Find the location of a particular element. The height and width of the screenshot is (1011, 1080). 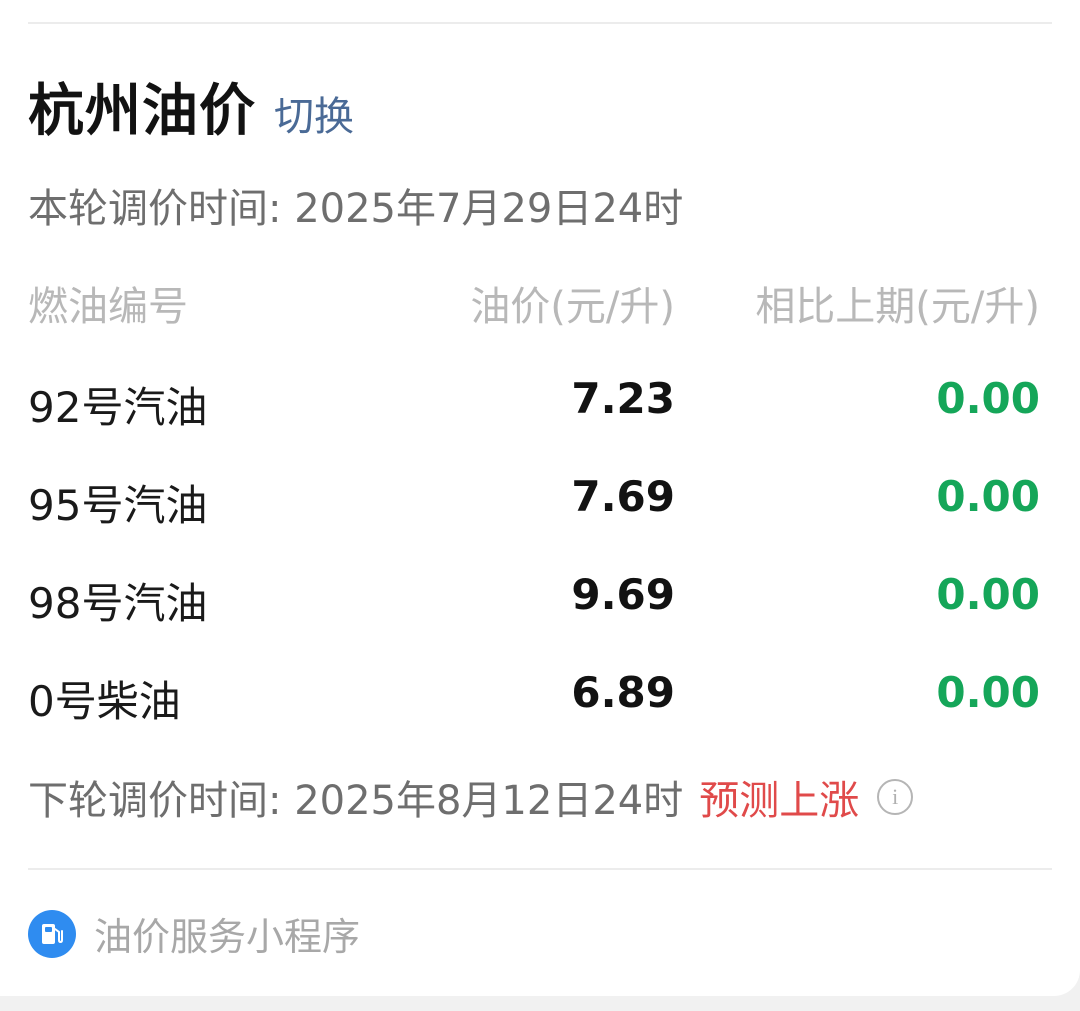

city-title: 杭州油价 is located at coordinates (142, 111).